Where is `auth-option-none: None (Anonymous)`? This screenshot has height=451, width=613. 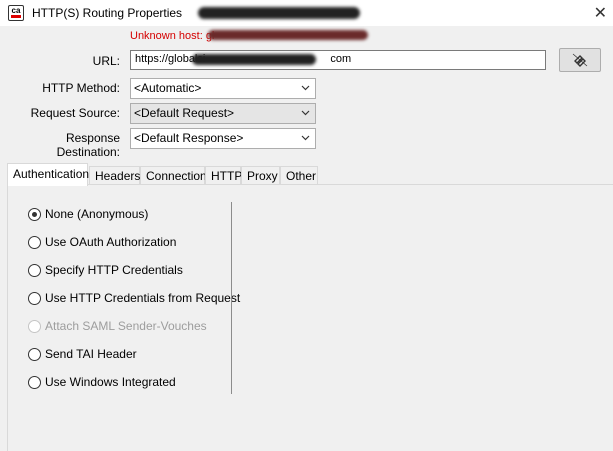 auth-option-none: None (Anonymous) is located at coordinates (88, 214).